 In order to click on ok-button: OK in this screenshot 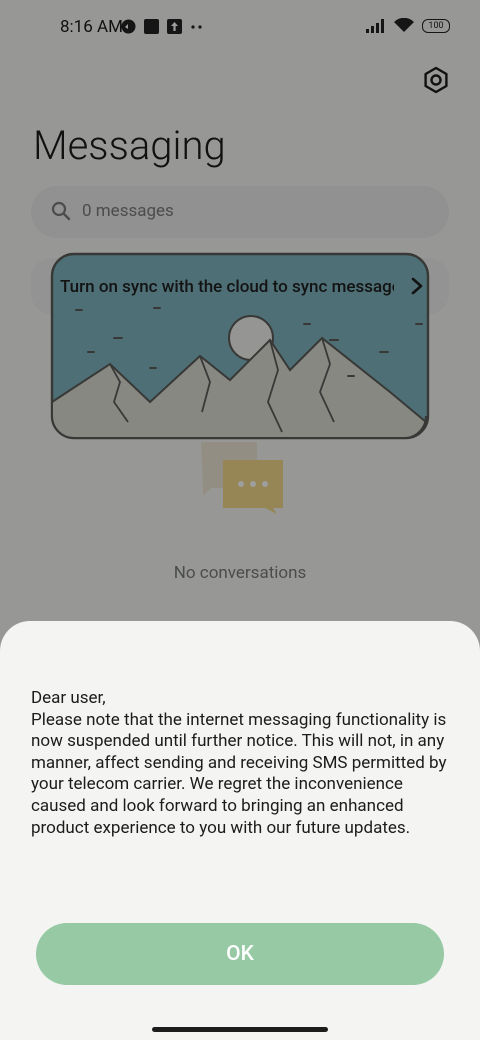, I will do `click(240, 954)`.